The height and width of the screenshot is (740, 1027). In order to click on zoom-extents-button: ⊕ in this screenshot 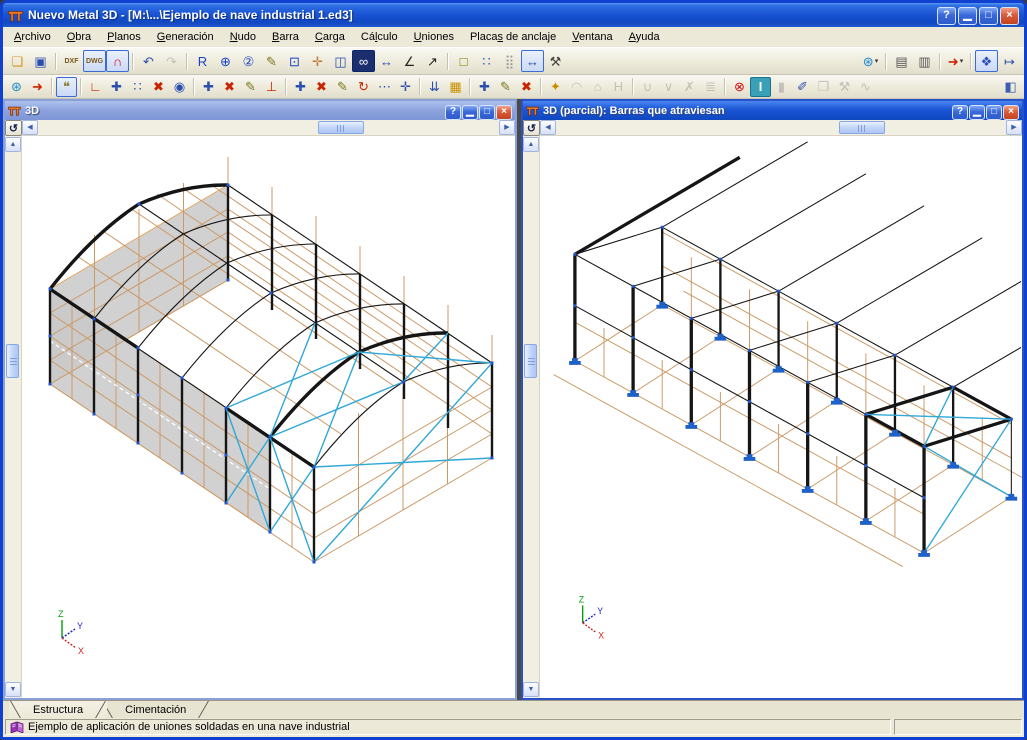, I will do `click(225, 61)`.